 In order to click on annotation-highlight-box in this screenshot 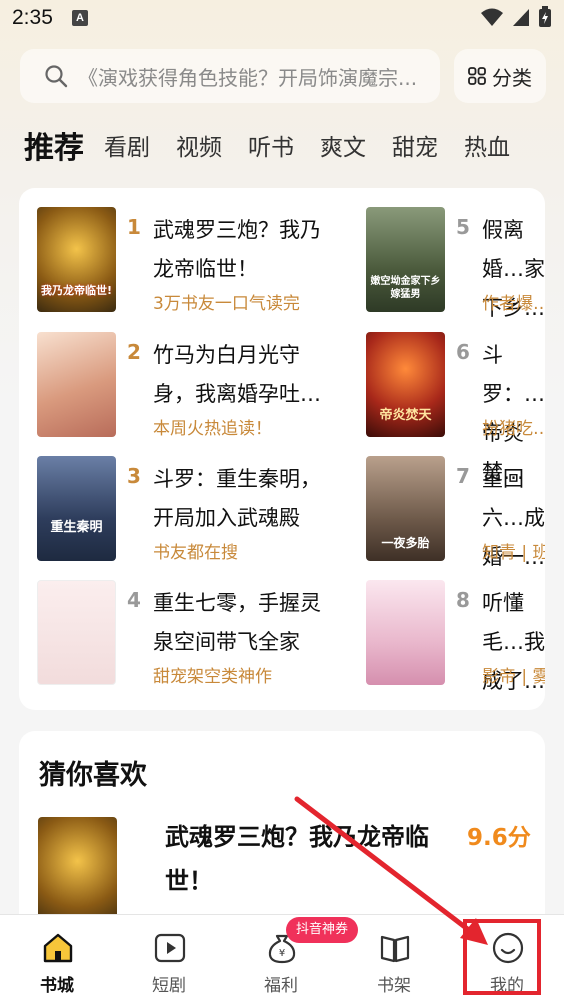, I will do `click(502, 957)`.